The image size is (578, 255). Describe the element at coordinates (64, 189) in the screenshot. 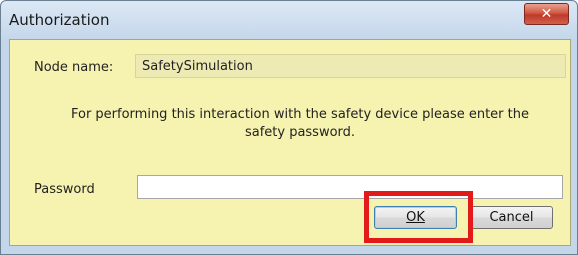

I see `password-label: Password` at that location.